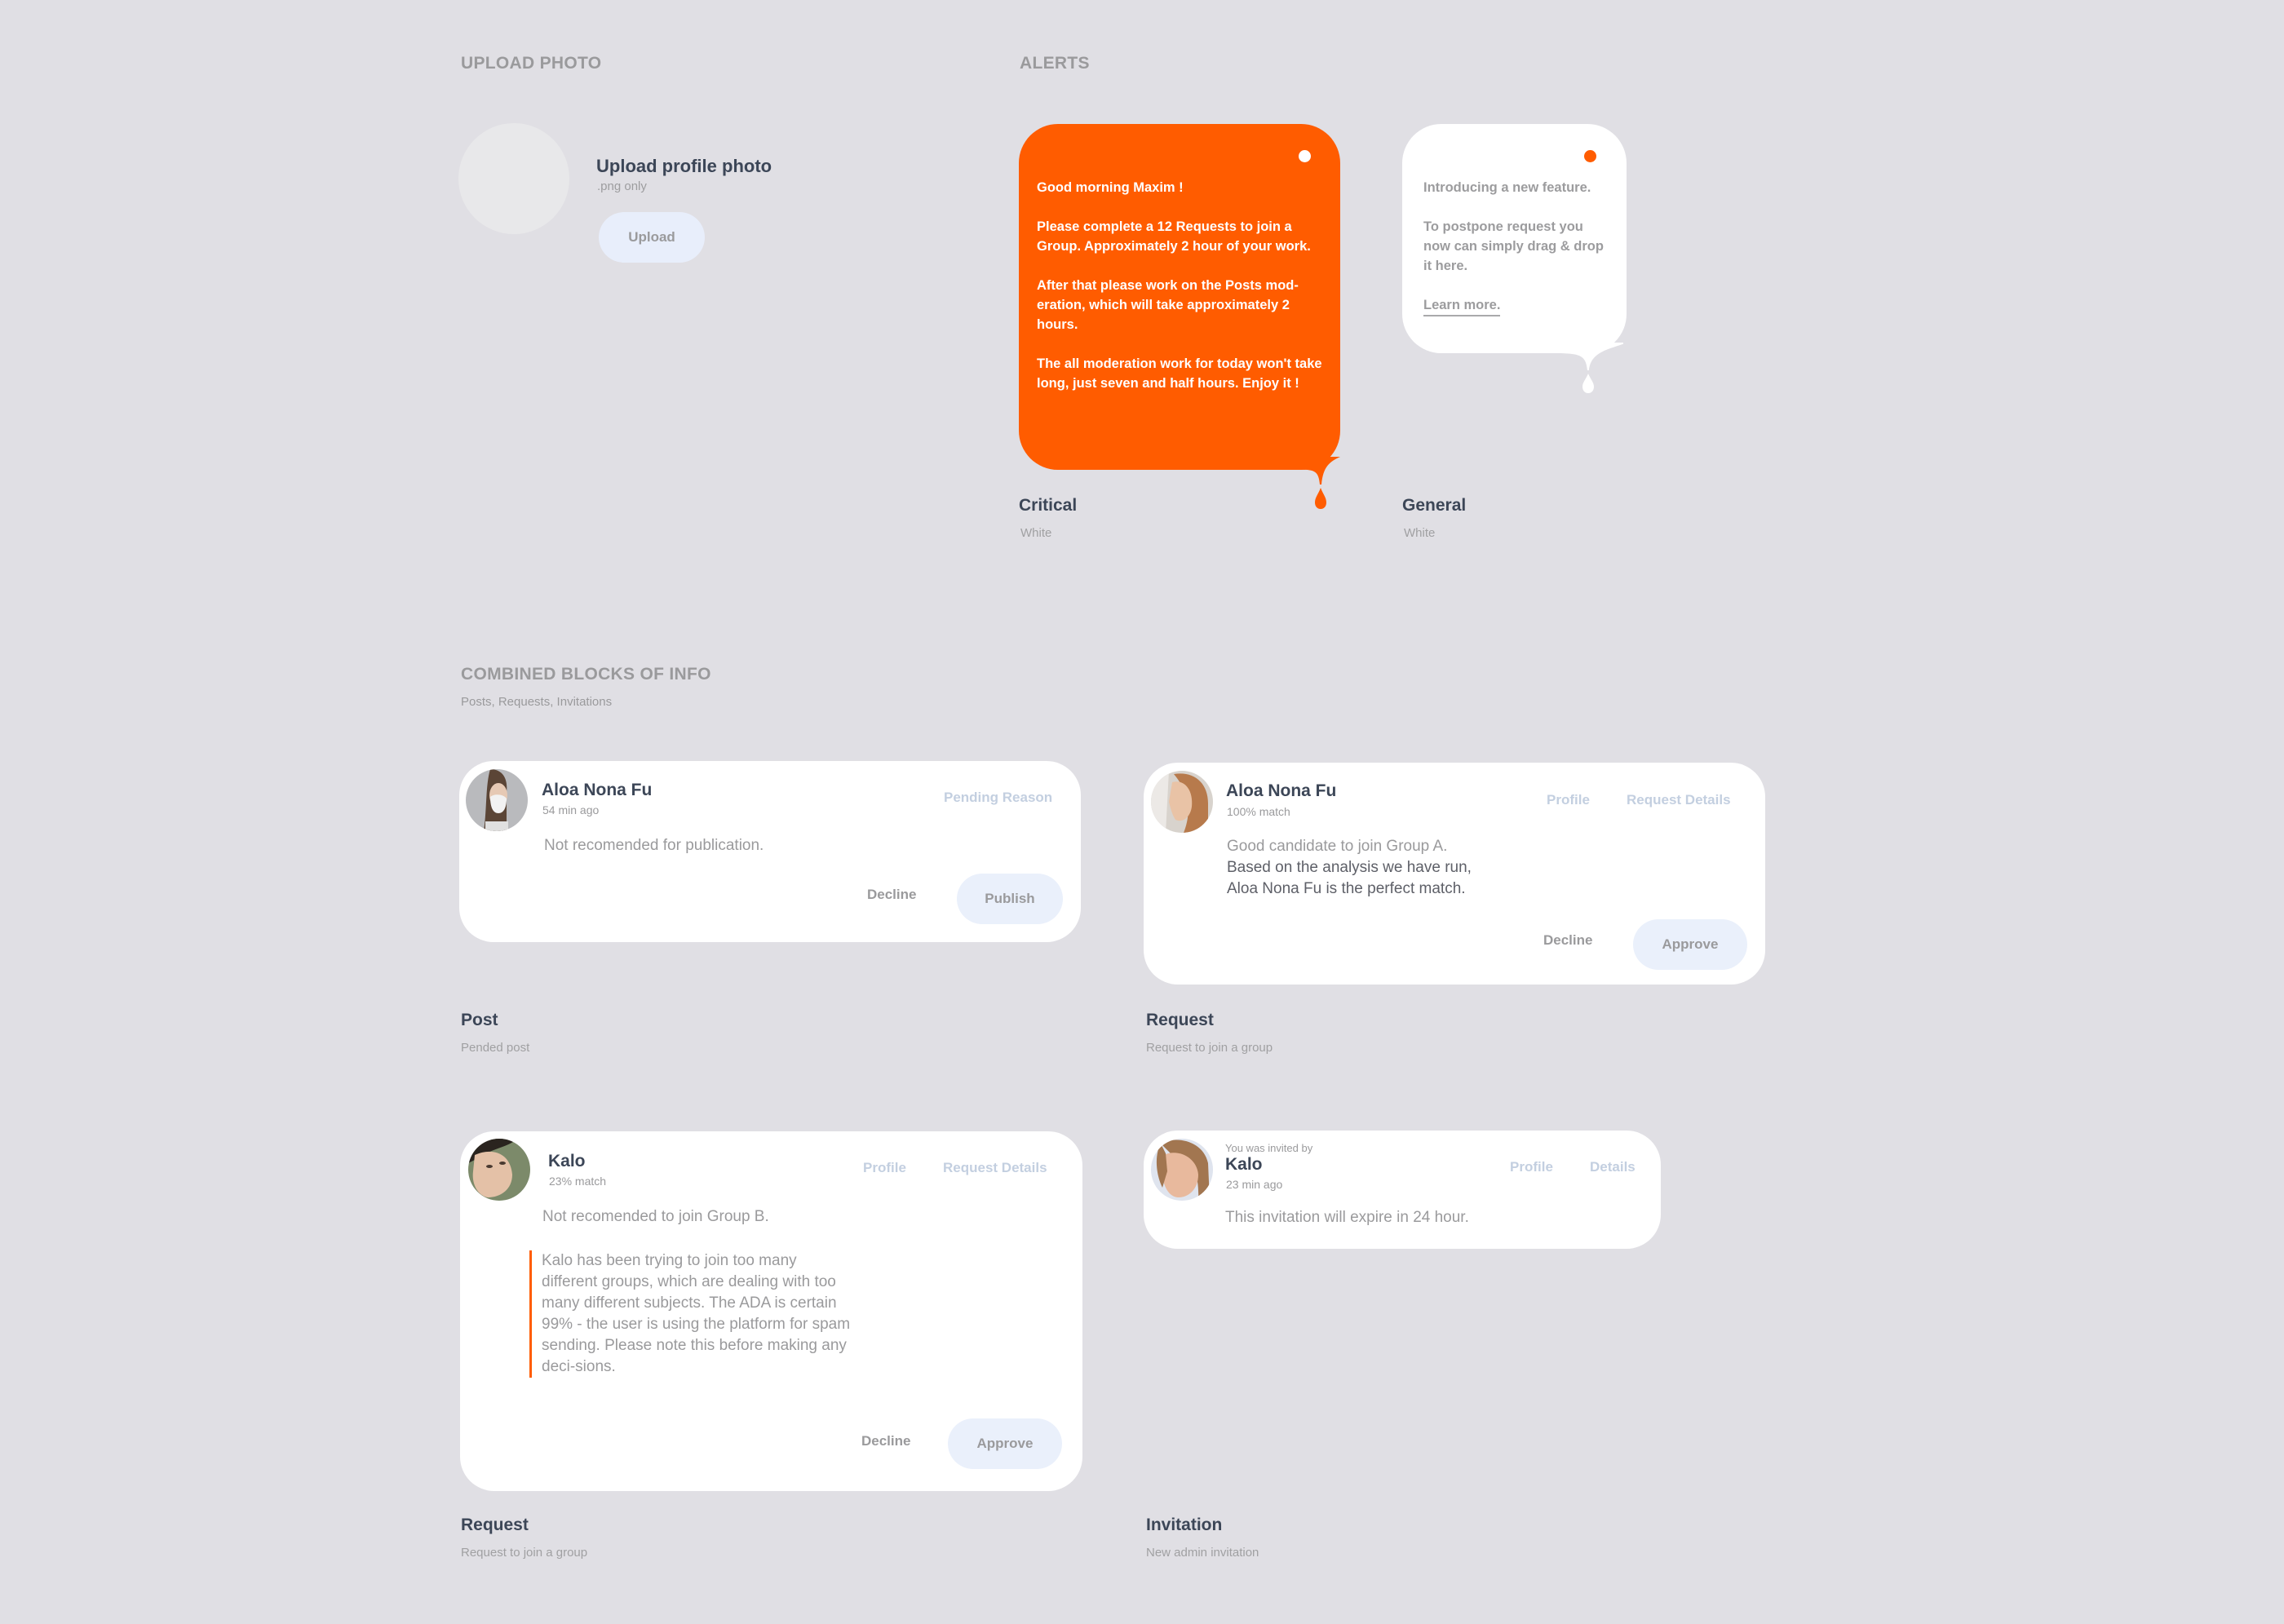 The width and height of the screenshot is (2284, 1624). I want to click on combined-section-subtitle: Posts, Requests, Invitations, so click(537, 702).